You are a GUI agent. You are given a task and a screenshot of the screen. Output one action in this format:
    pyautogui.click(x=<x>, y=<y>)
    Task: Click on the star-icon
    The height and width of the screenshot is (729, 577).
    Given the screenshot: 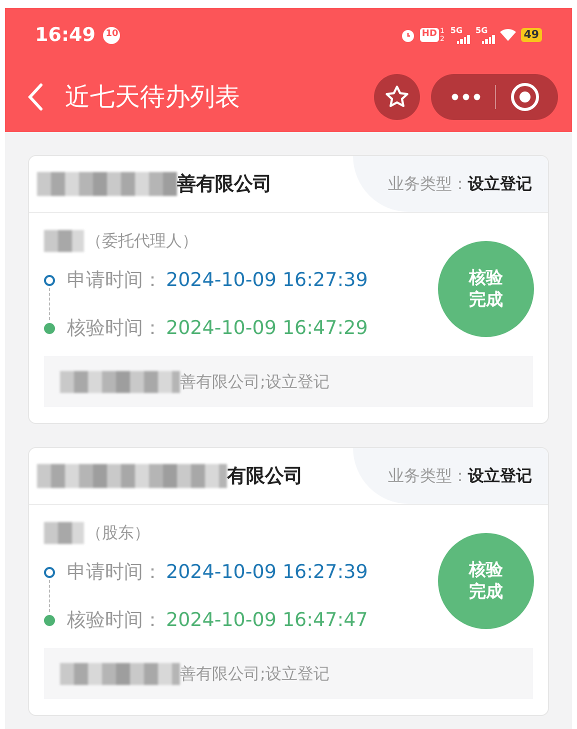 What is the action you would take?
    pyautogui.click(x=397, y=97)
    